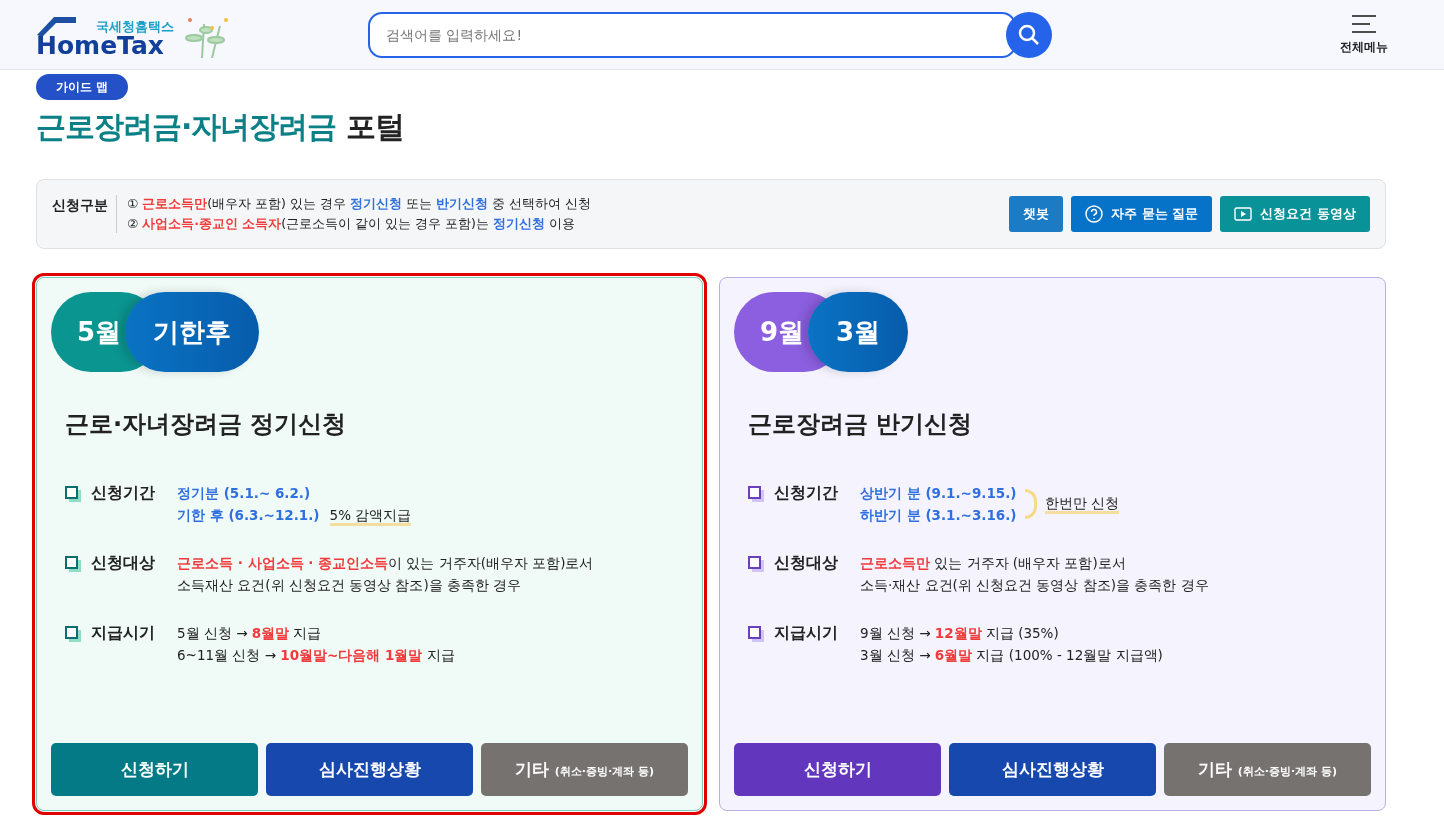 The image size is (1444, 831). Describe the element at coordinates (861, 424) in the screenshot. I see `card-title: 근로장려금 반기신청` at that location.